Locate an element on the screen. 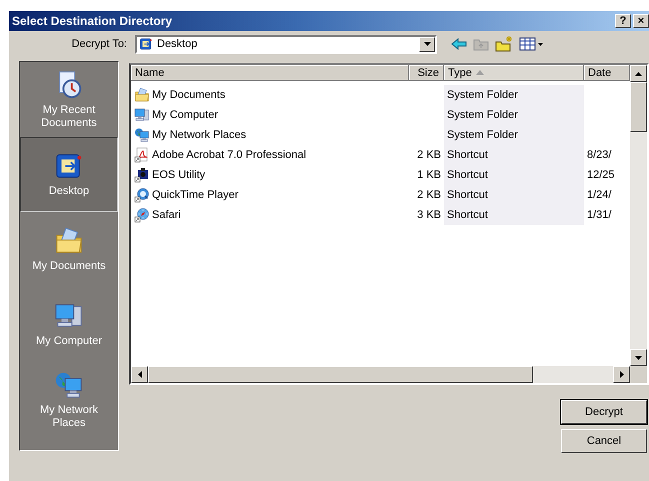 This screenshot has height=481, width=649. file-date: 8/23/ is located at coordinates (599, 155).